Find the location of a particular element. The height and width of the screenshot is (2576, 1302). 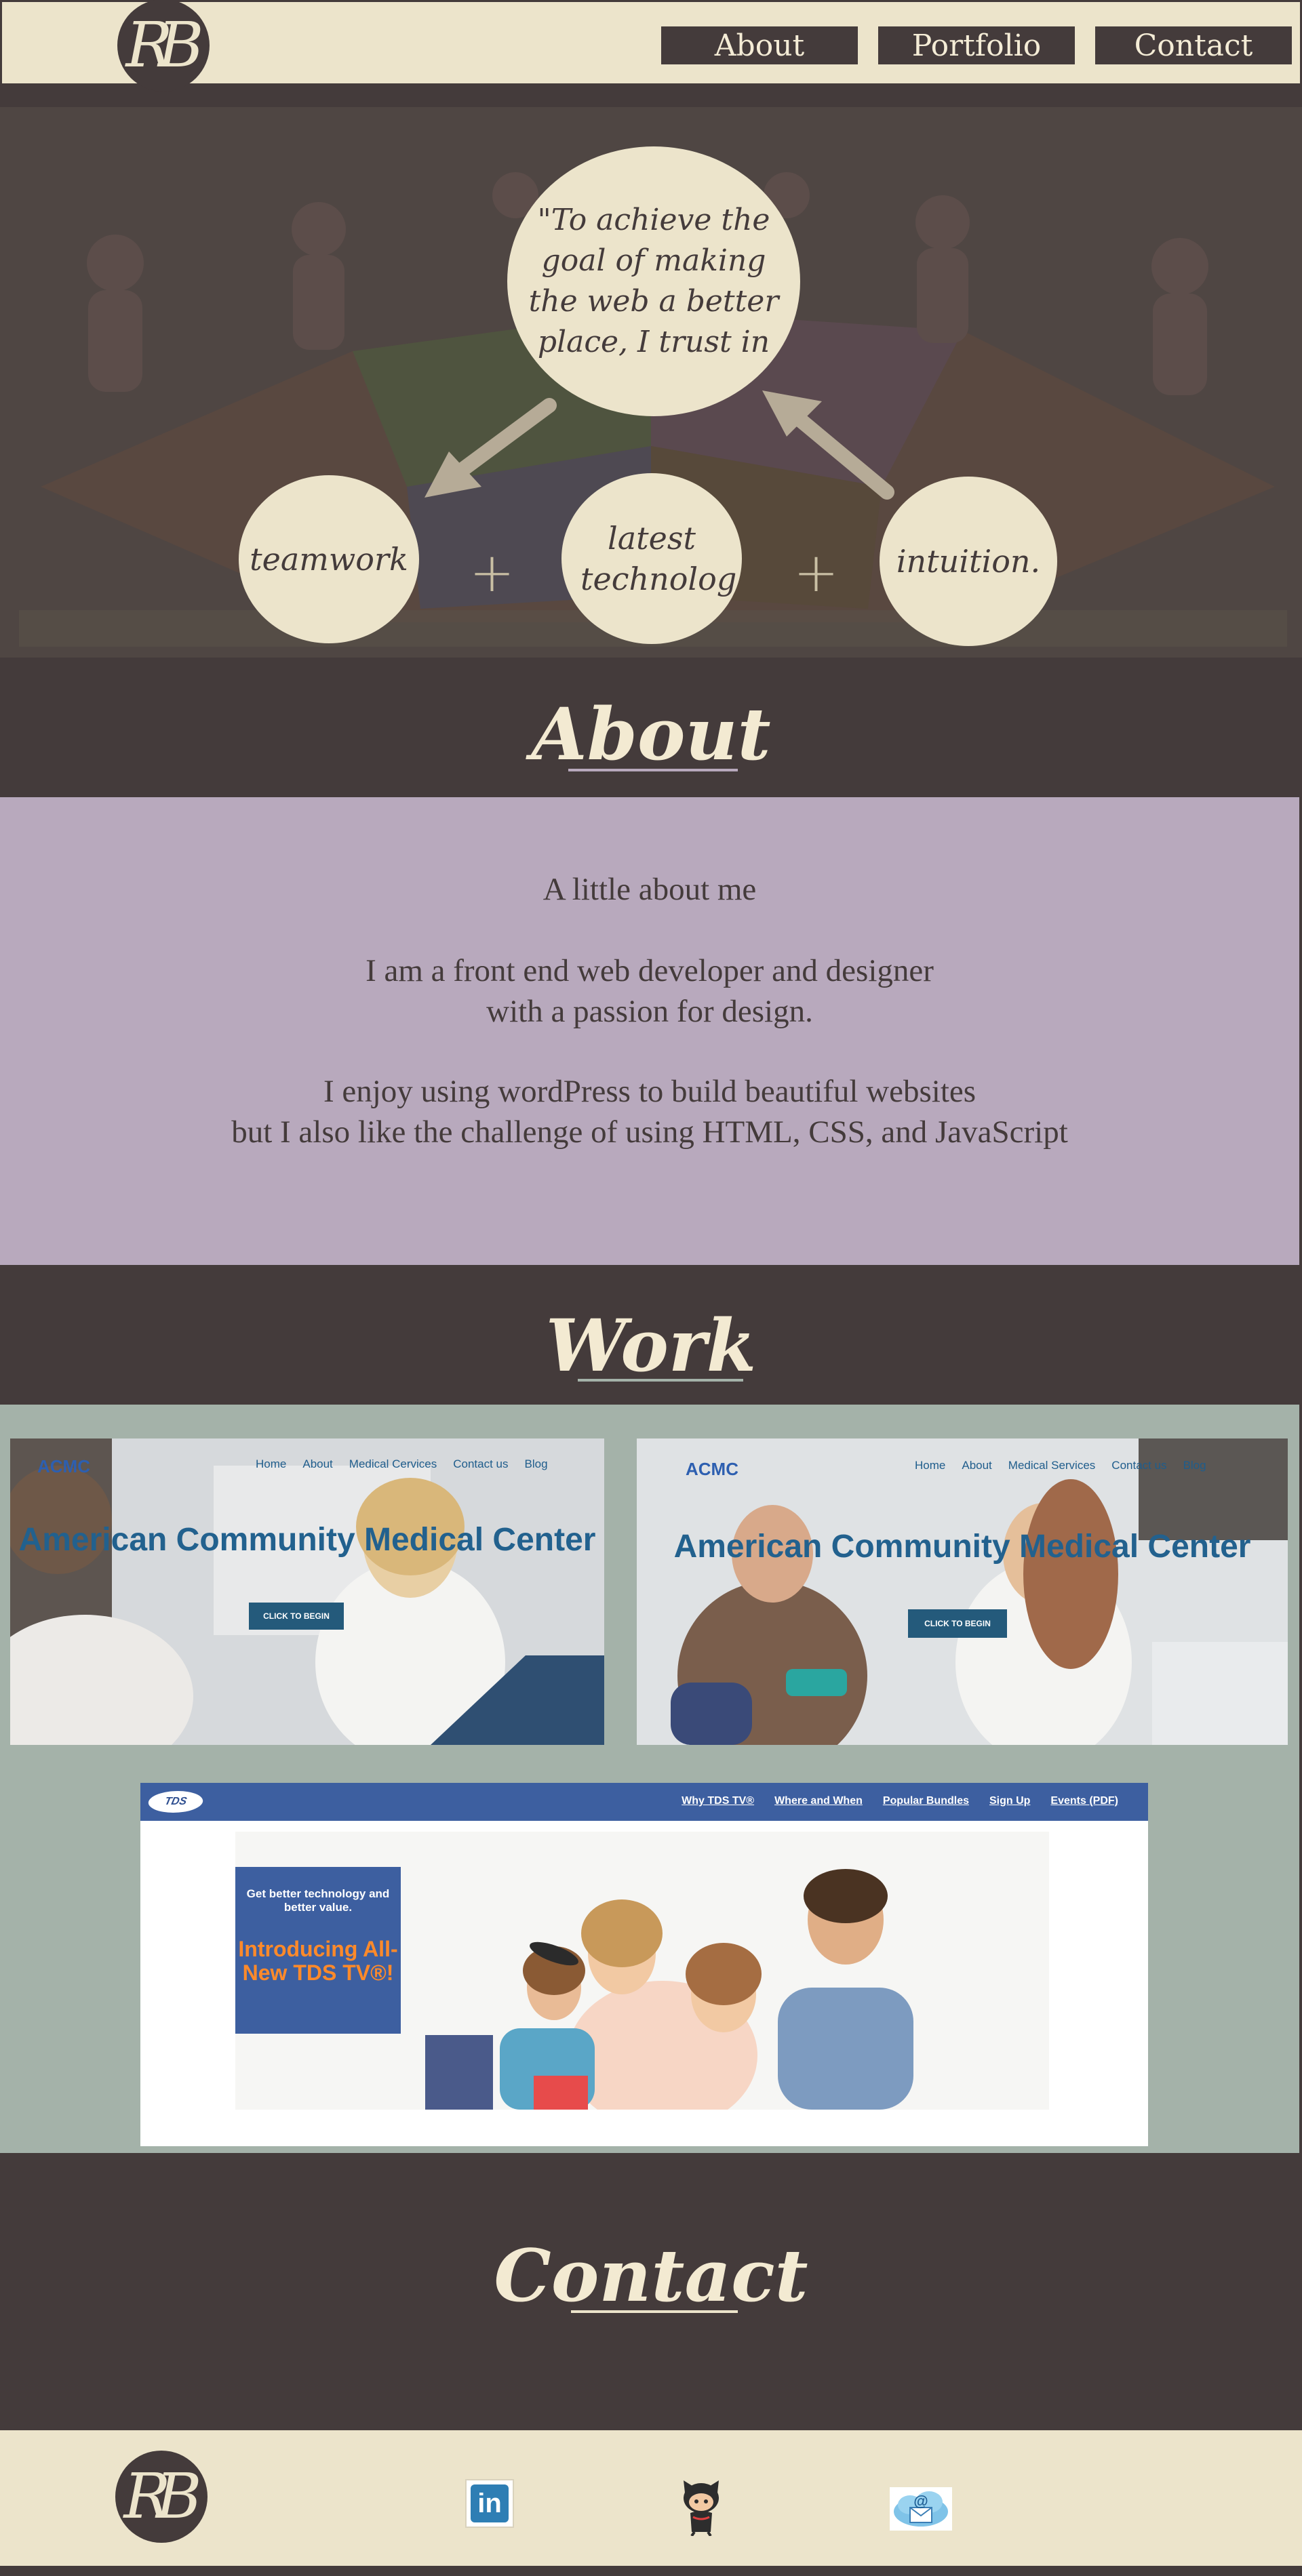

email-icon: @ is located at coordinates (921, 2509).